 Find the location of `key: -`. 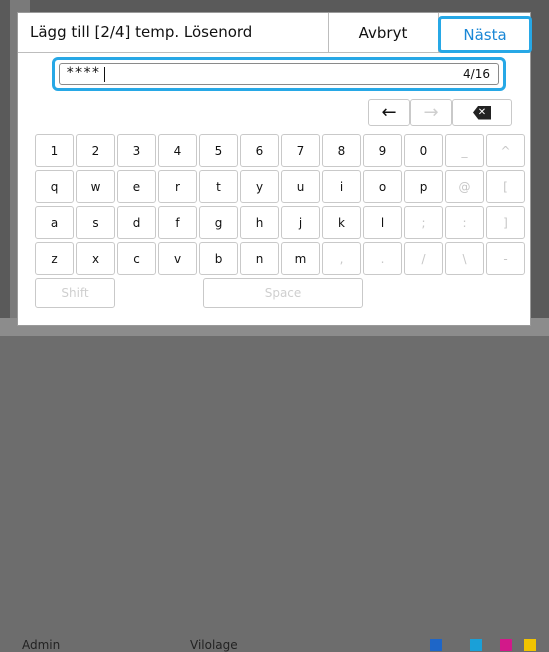

key: - is located at coordinates (505, 258).